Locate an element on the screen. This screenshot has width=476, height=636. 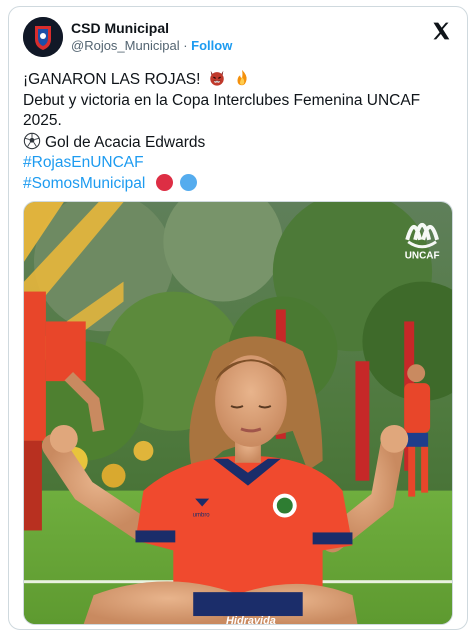
tweet-line-1: ¡GANARON LAS ROJAS! is located at coordinates (239, 80).